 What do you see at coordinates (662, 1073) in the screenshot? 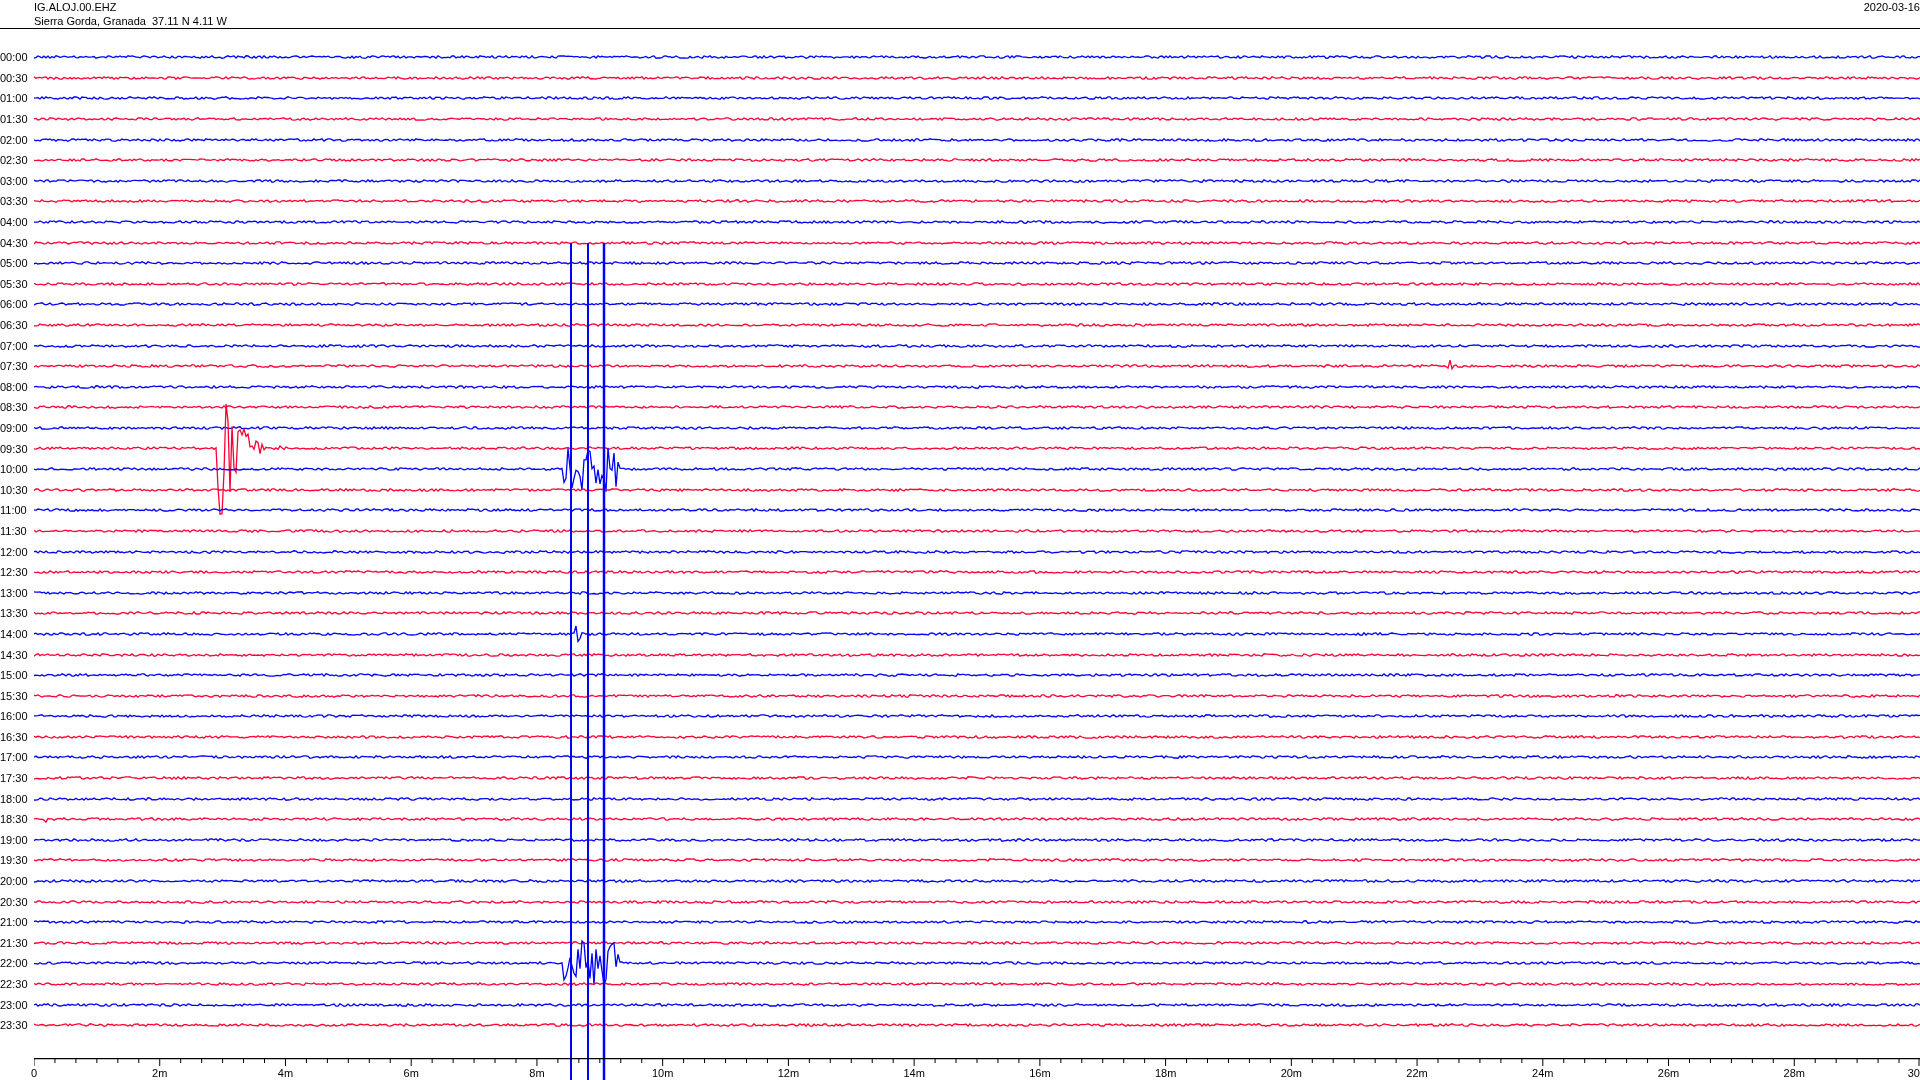
I see `axis-tick-label: 10m` at bounding box center [662, 1073].